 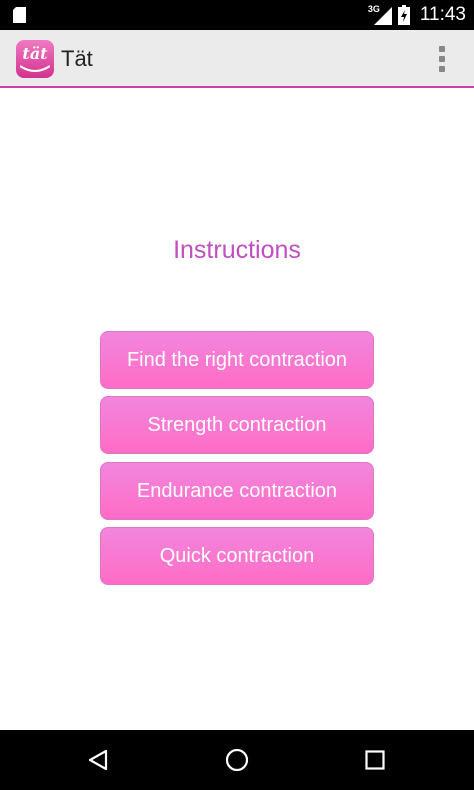 What do you see at coordinates (442, 14) in the screenshot?
I see `status-clock: 11:43` at bounding box center [442, 14].